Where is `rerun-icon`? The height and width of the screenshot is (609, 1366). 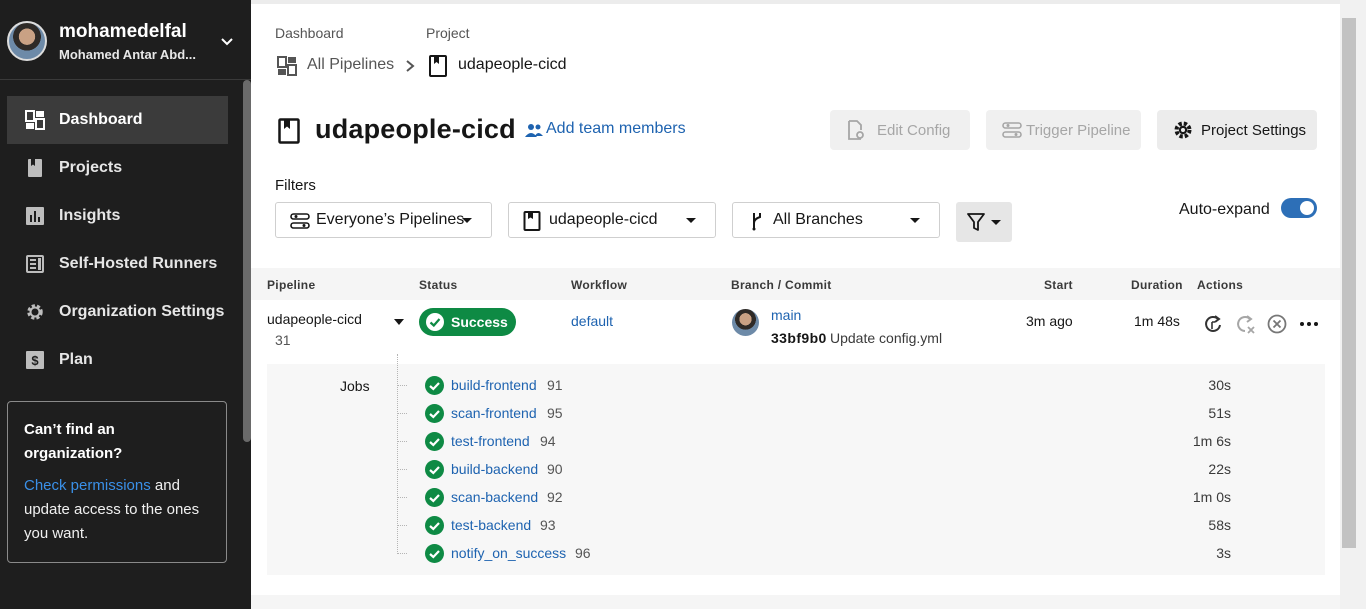 rerun-icon is located at coordinates (1213, 324).